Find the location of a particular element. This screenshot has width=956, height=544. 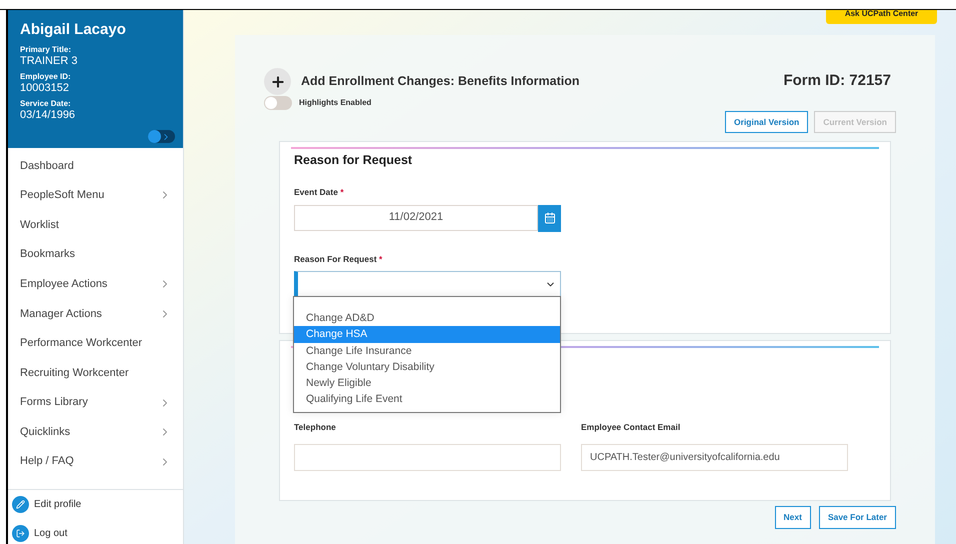

menu-item: PeopleSoft Menu is located at coordinates (95, 195).